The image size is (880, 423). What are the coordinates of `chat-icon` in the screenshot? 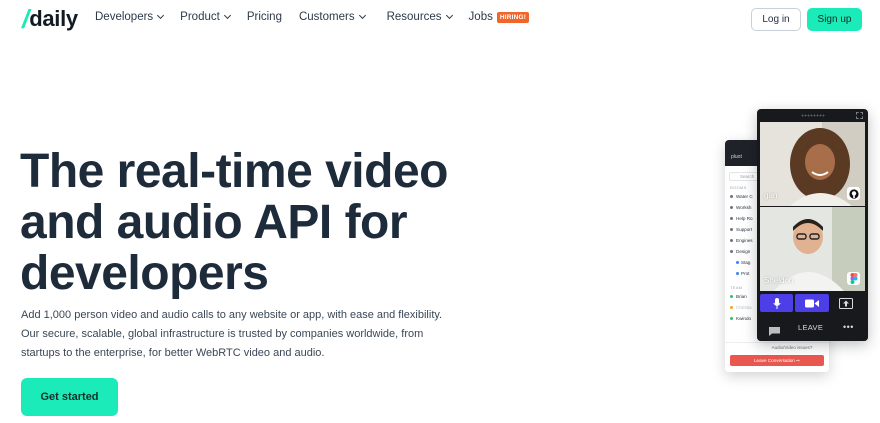 It's located at (774, 332).